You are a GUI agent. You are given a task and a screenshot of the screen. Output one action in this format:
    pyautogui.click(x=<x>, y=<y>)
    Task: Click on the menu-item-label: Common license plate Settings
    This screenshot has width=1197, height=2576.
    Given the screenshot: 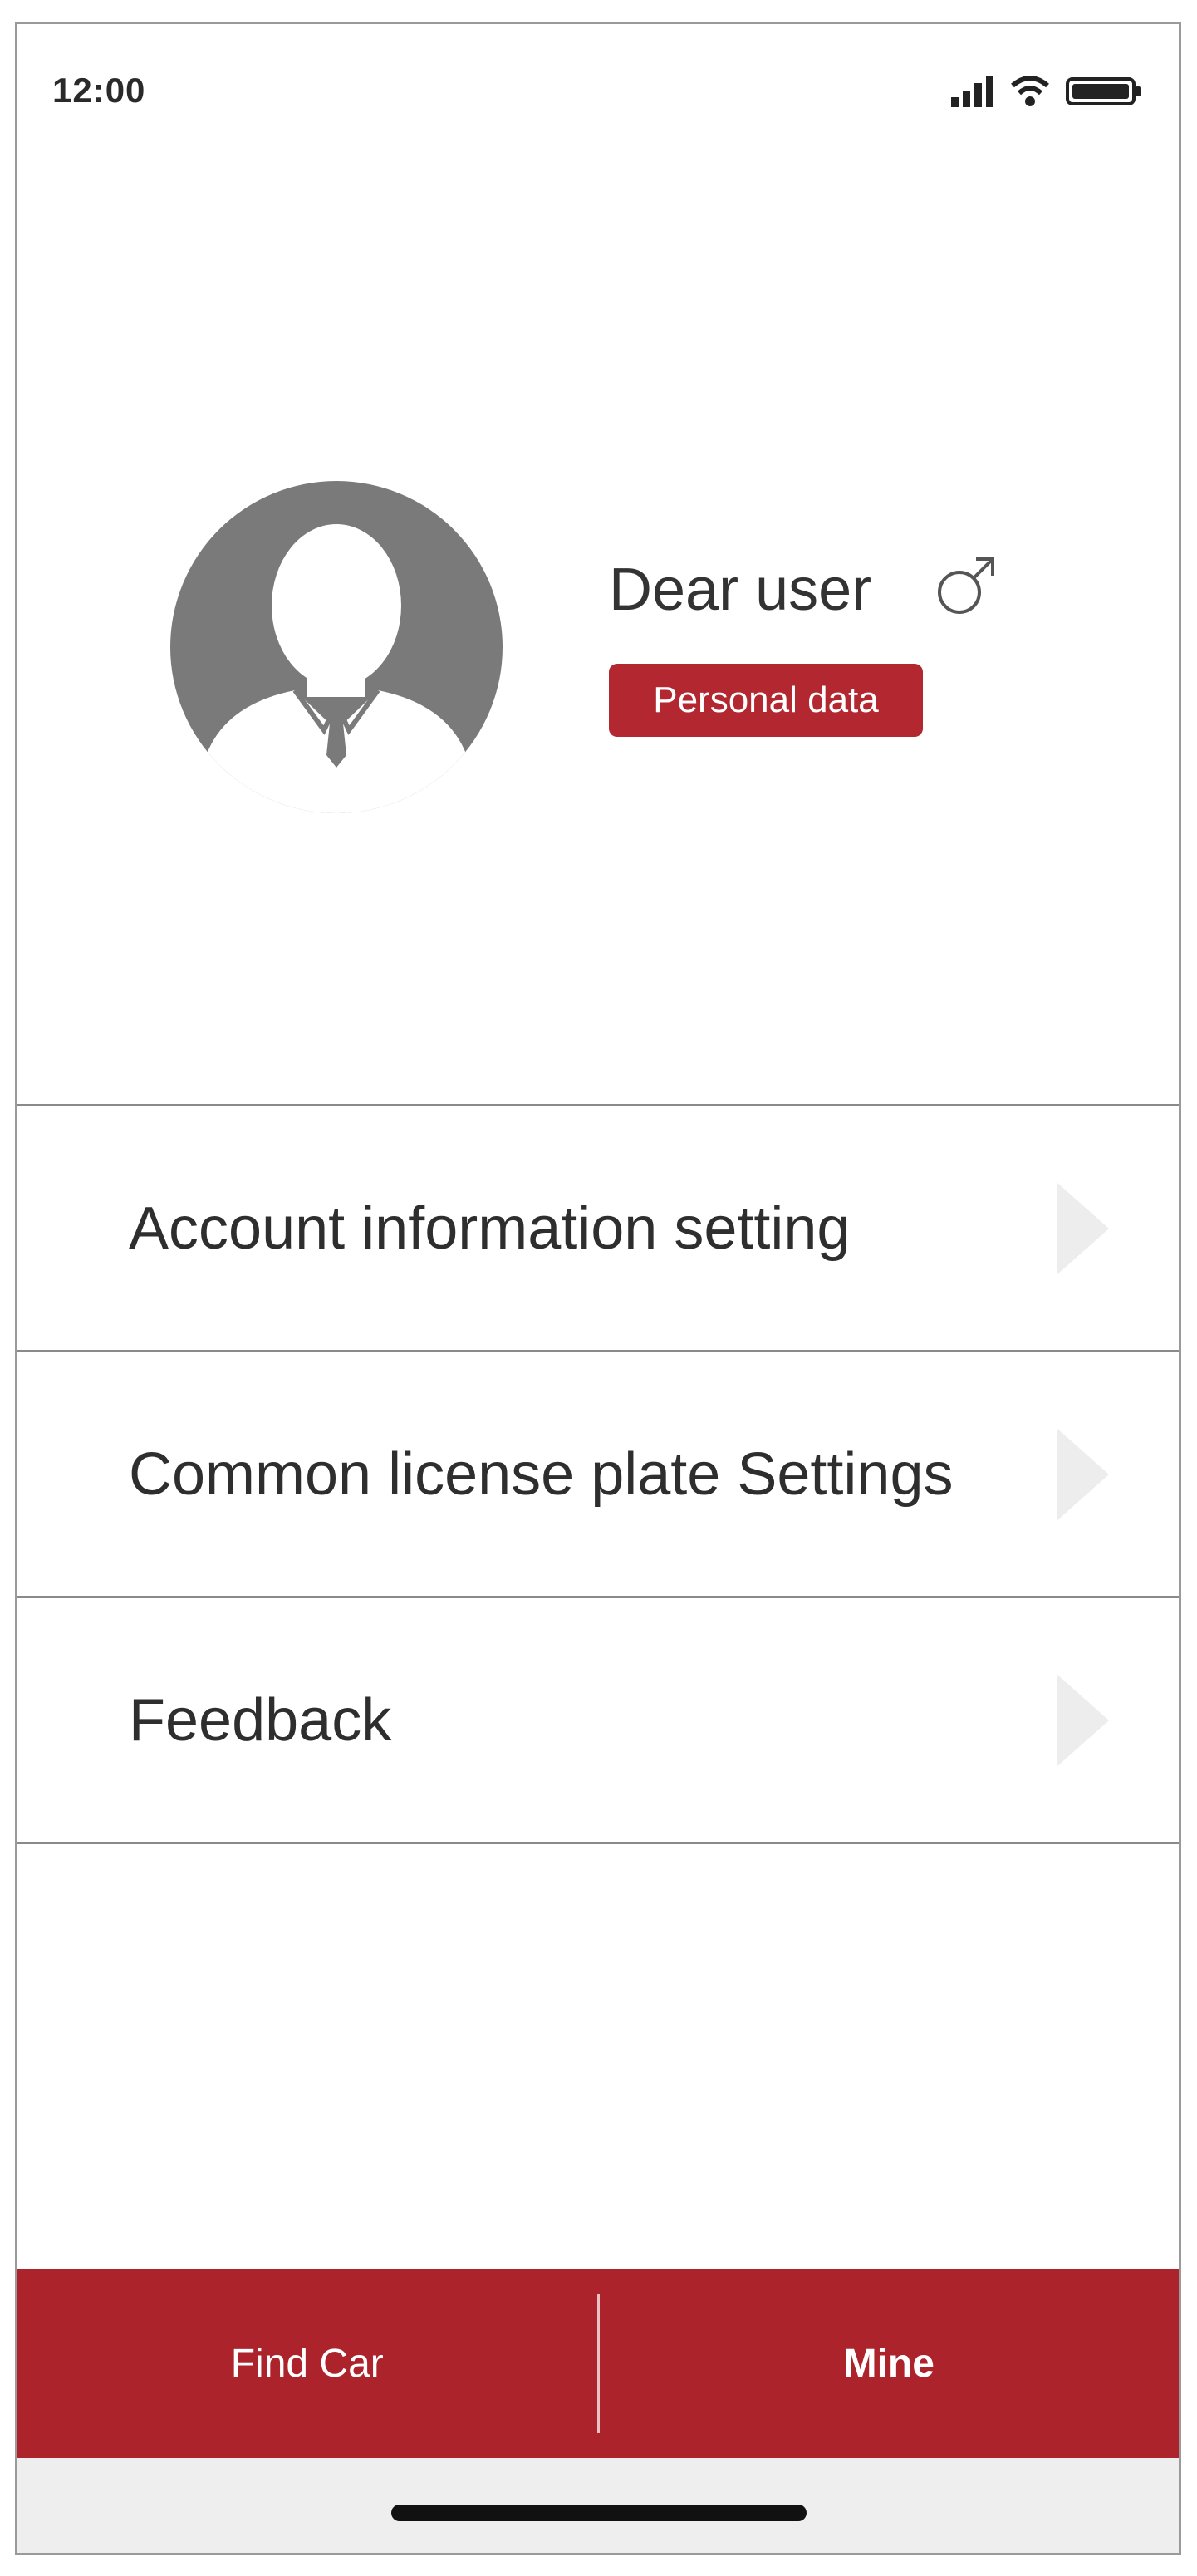 What is the action you would take?
    pyautogui.click(x=541, y=1474)
    